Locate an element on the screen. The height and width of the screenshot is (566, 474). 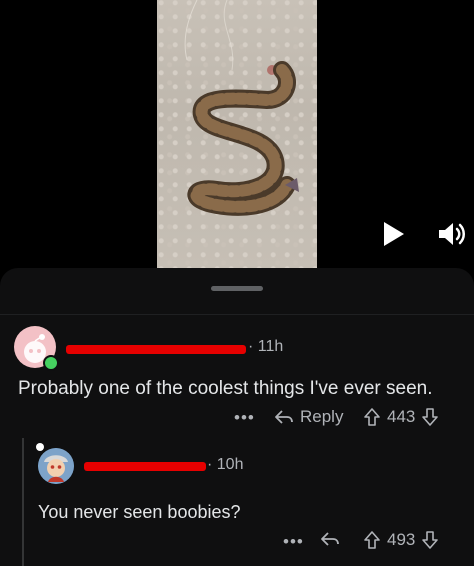
reply-button: Reply is located at coordinates (308, 417).